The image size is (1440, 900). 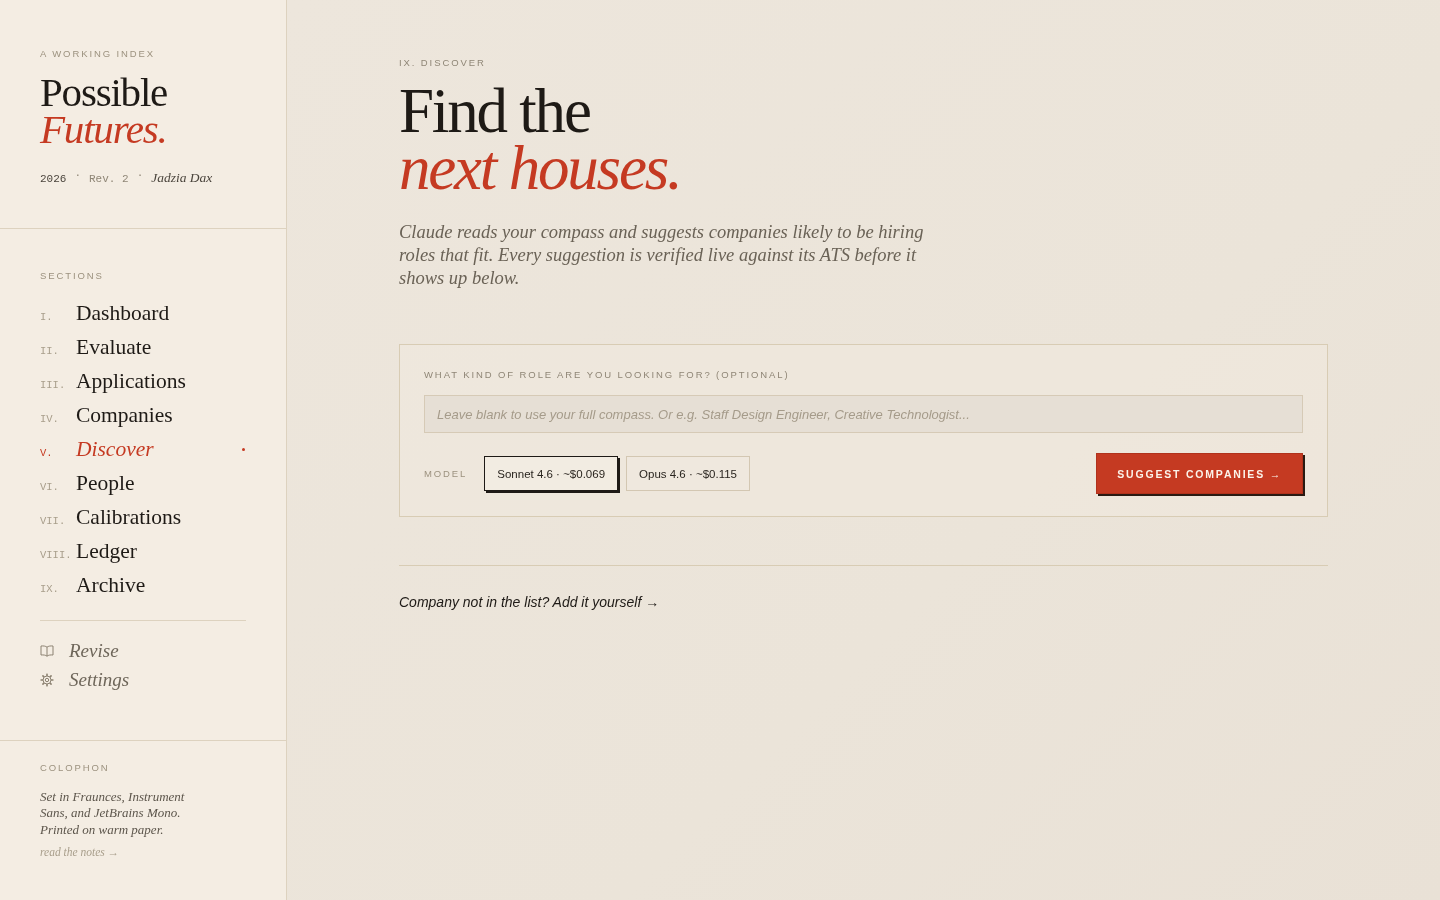 What do you see at coordinates (143, 347) in the screenshot?
I see `nav-item: II. Evaluate` at bounding box center [143, 347].